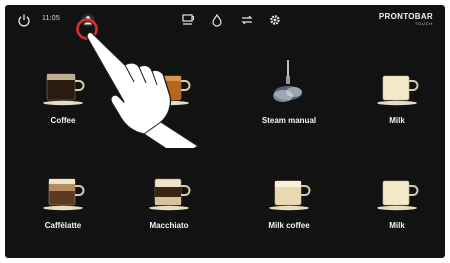 This screenshot has height=263, width=450. I want to click on product-milk: Milk, so click(397, 100).